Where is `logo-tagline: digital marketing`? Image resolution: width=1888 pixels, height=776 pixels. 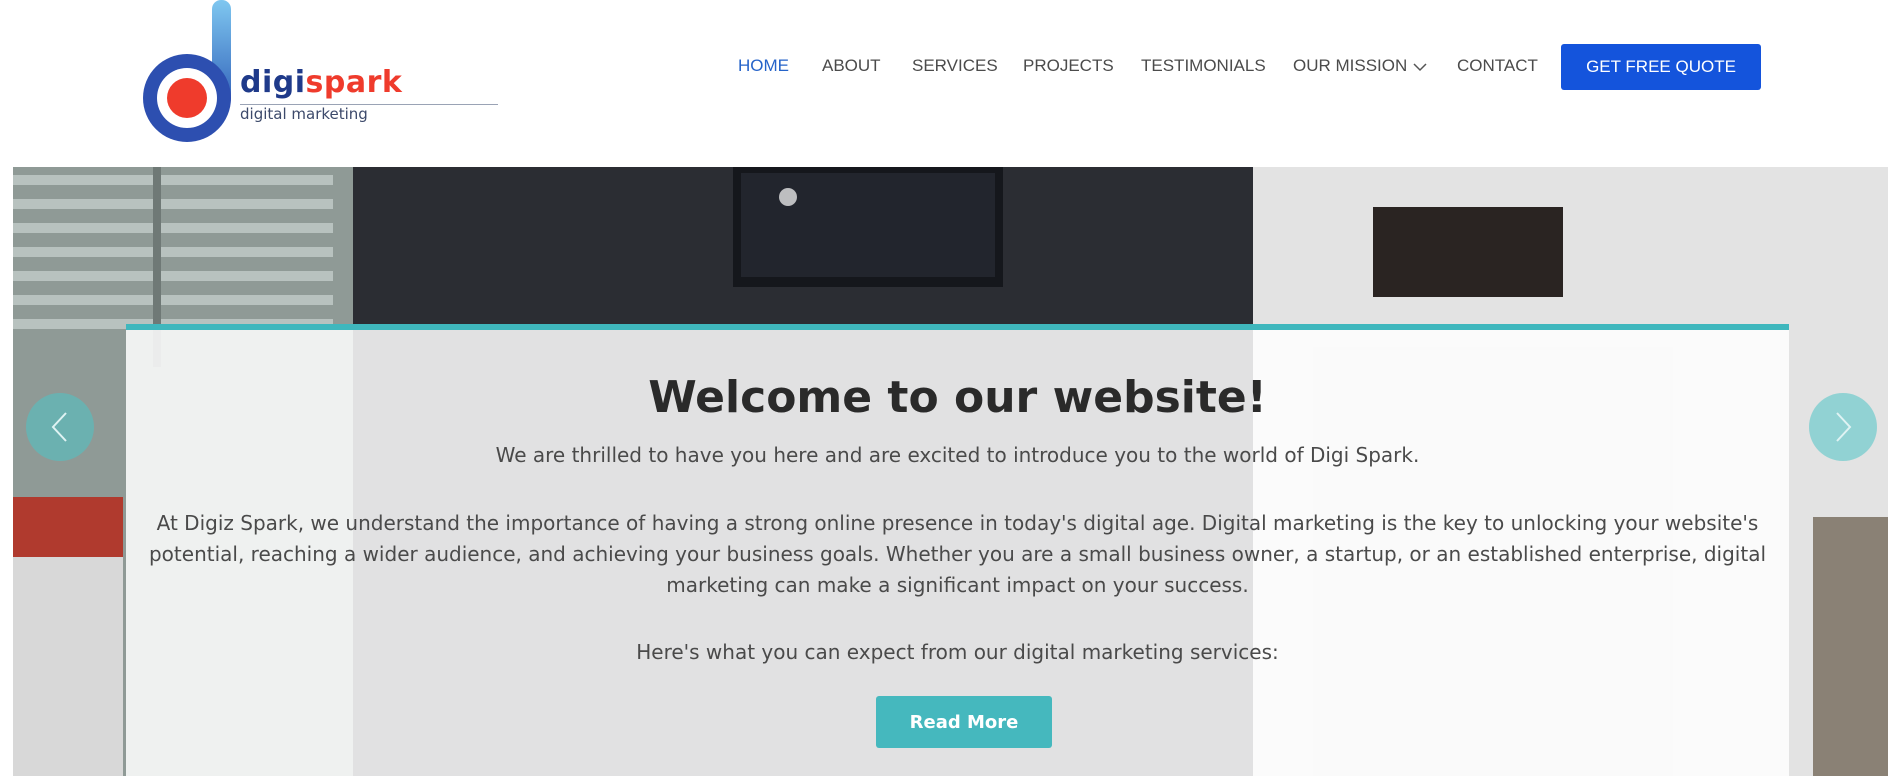 logo-tagline: digital marketing is located at coordinates (304, 114).